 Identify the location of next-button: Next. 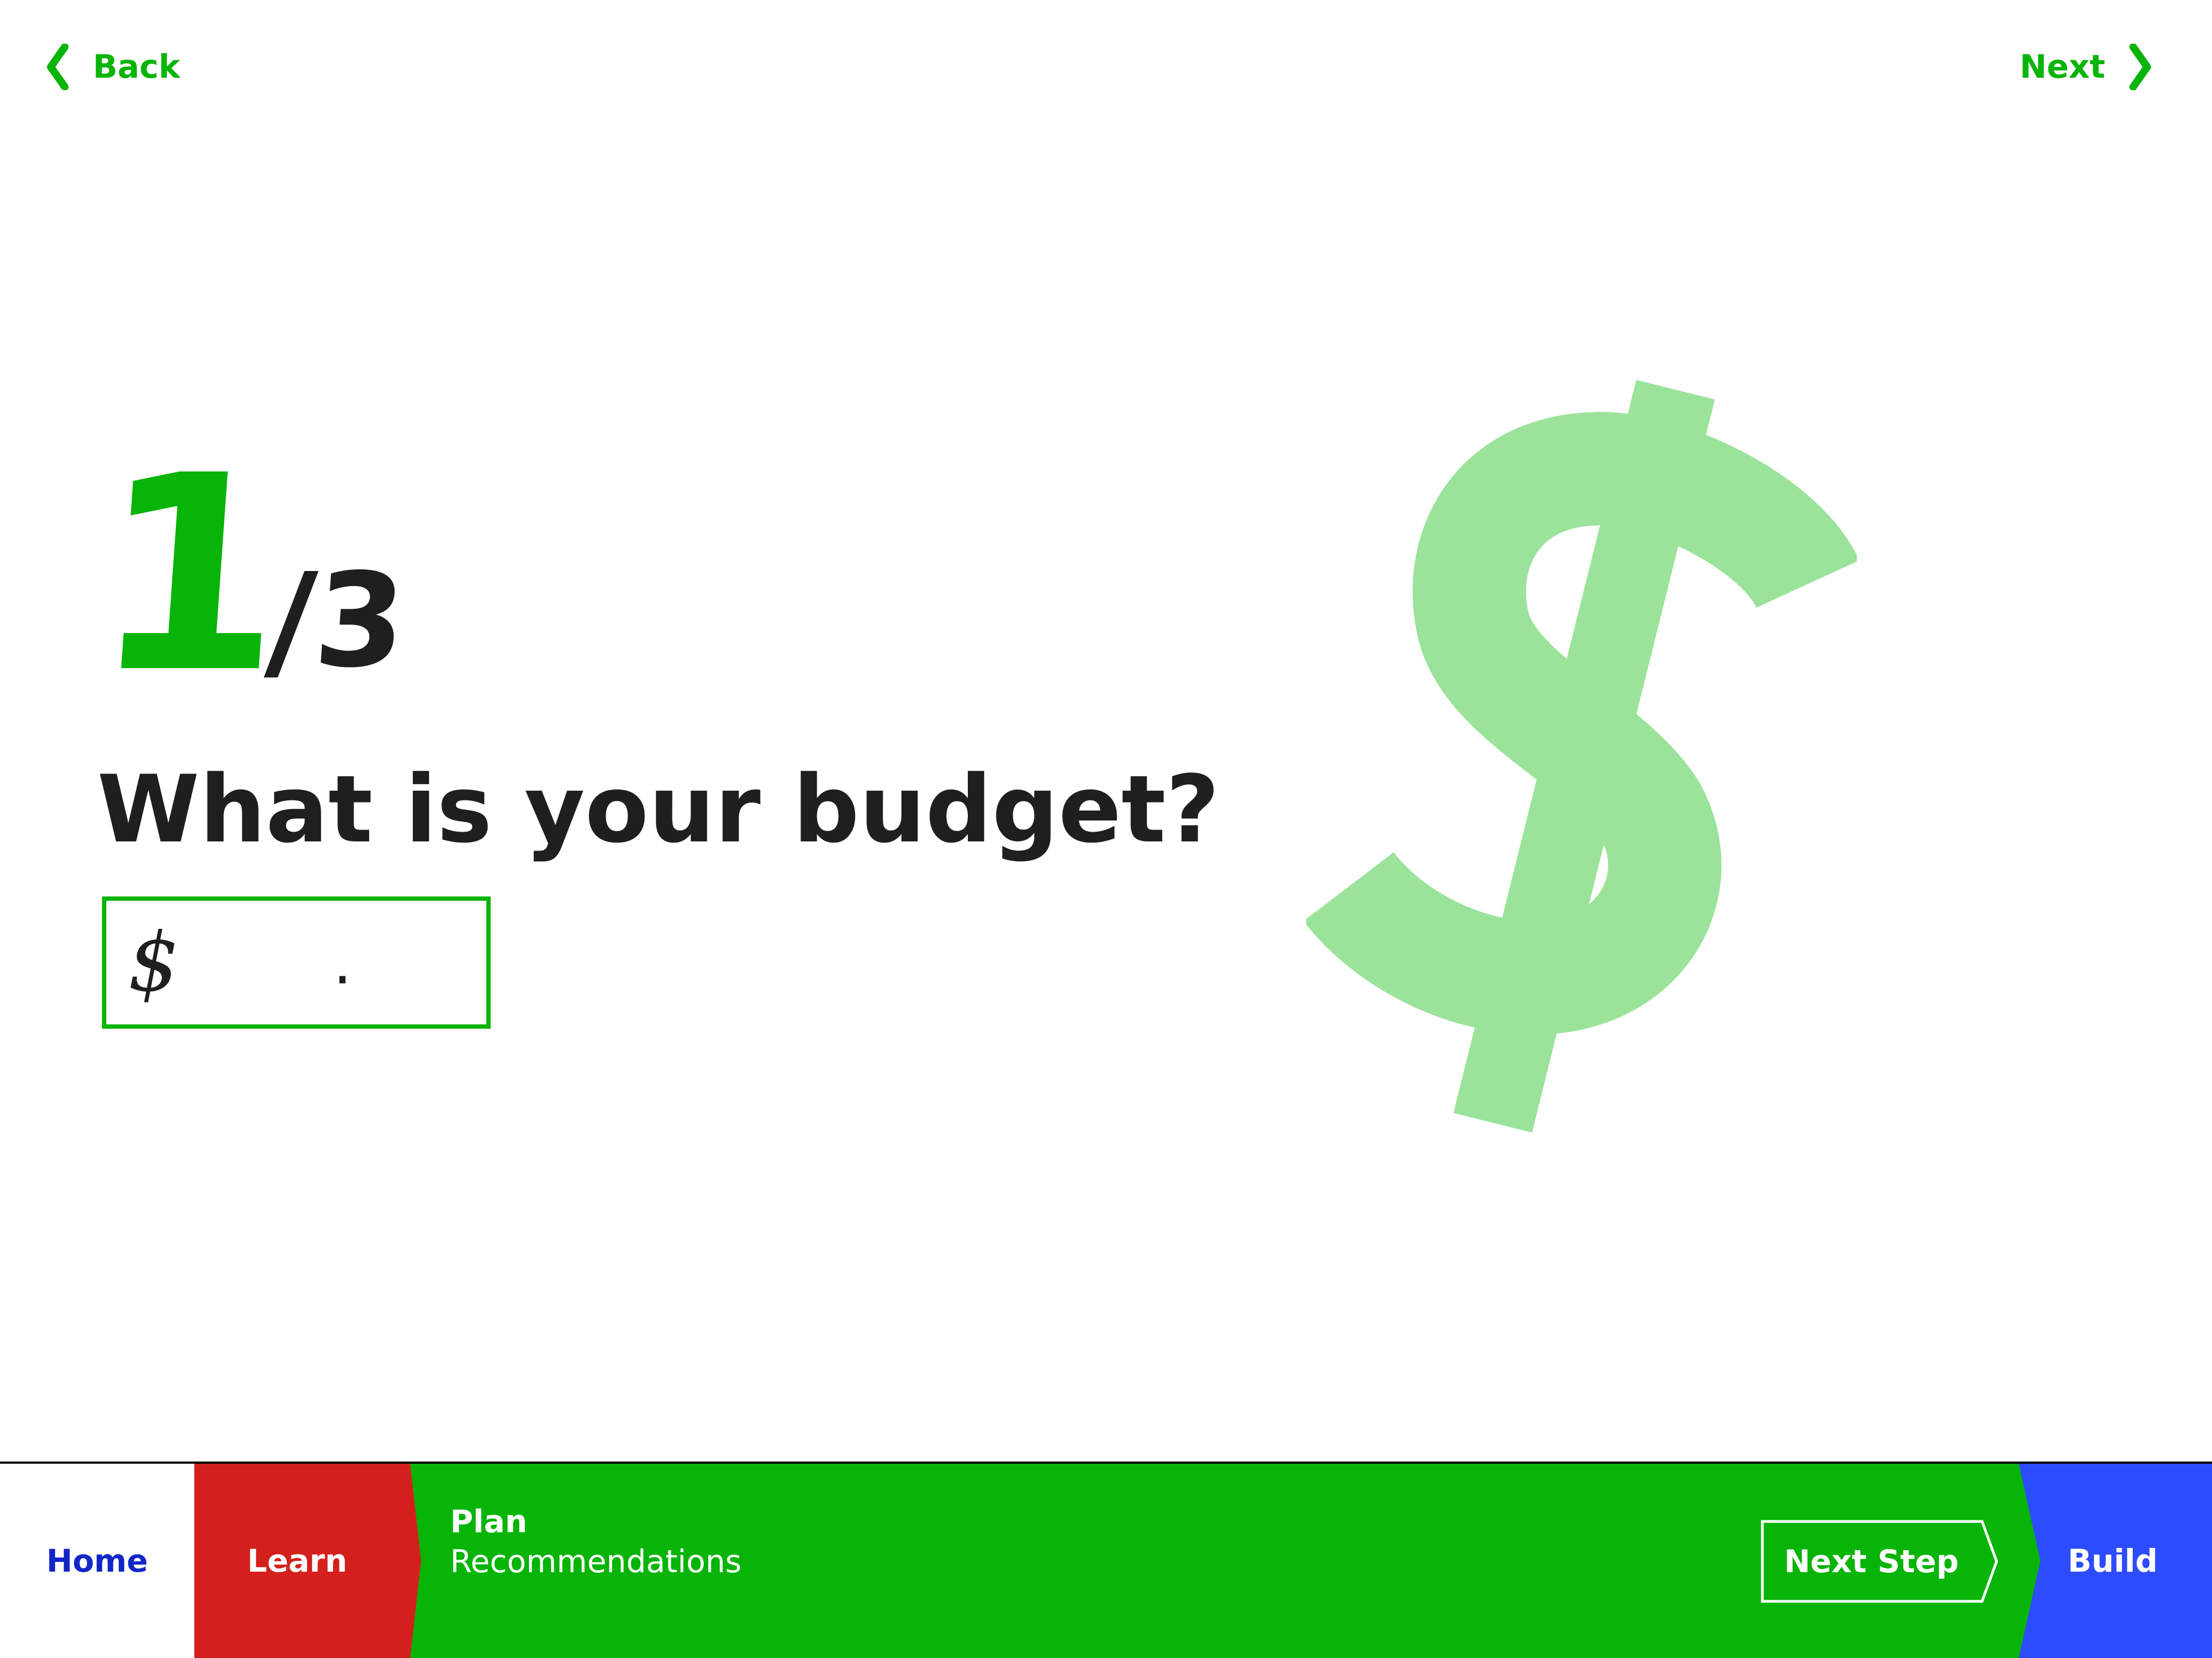
(2086, 67).